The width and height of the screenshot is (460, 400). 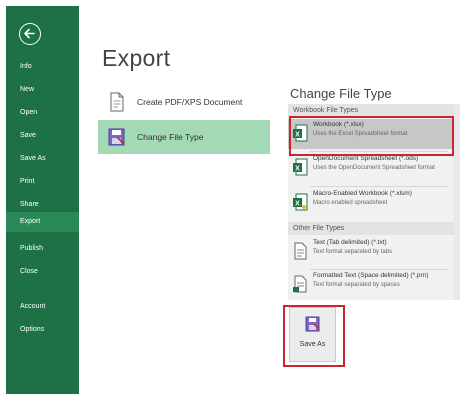 What do you see at coordinates (136, 58) in the screenshot?
I see `page-title: Export` at bounding box center [136, 58].